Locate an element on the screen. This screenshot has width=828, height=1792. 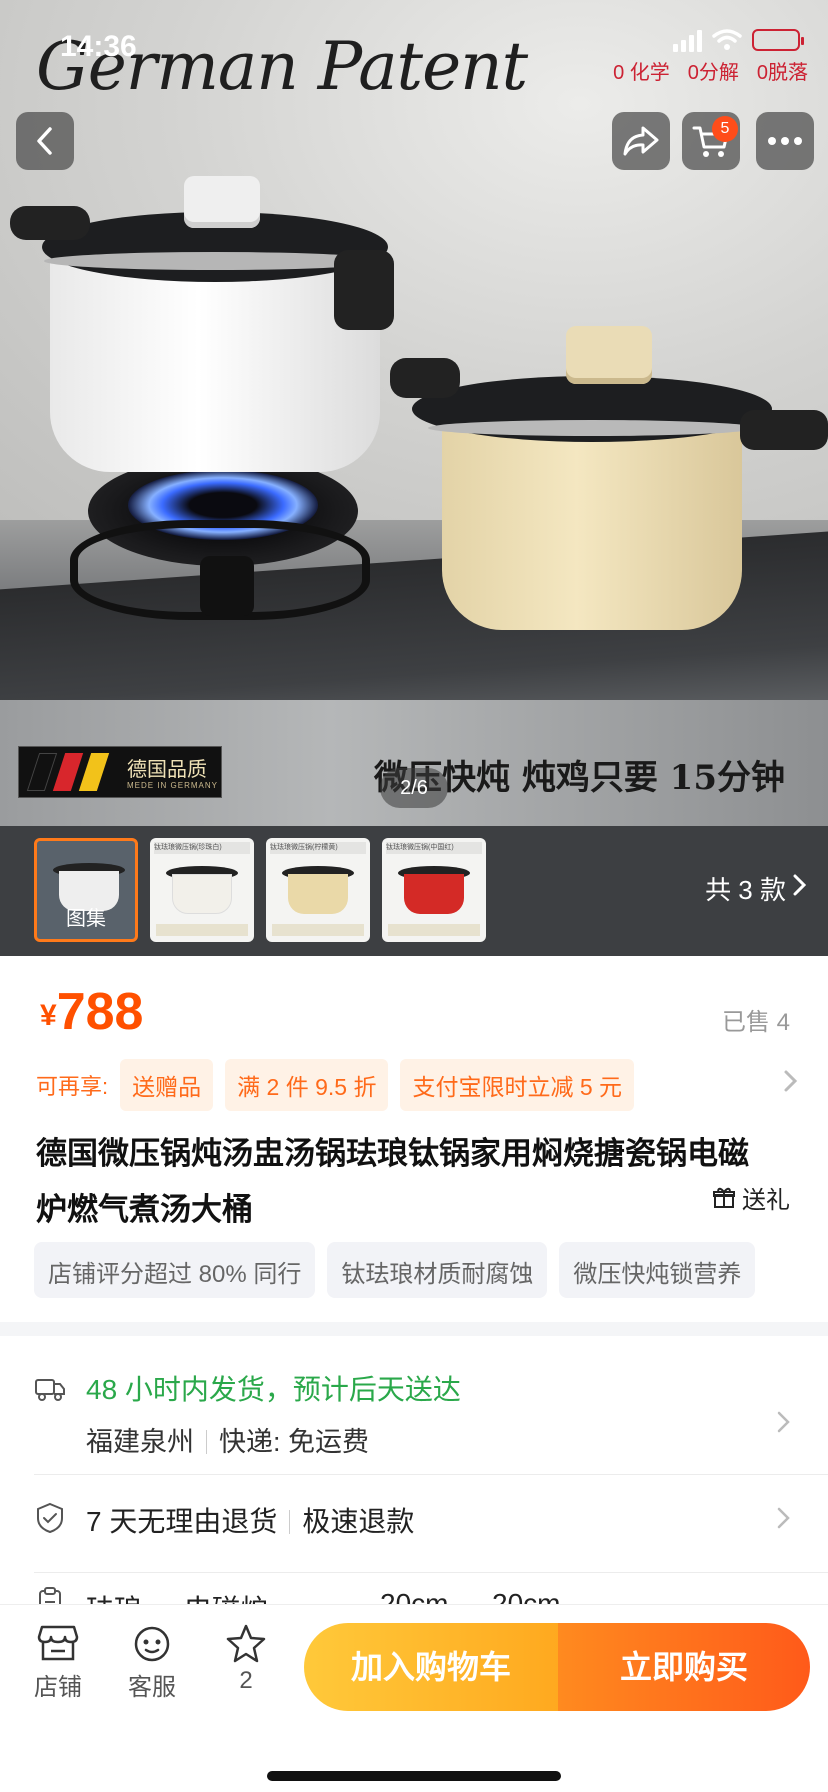
share-icon is located at coordinates (641, 141).